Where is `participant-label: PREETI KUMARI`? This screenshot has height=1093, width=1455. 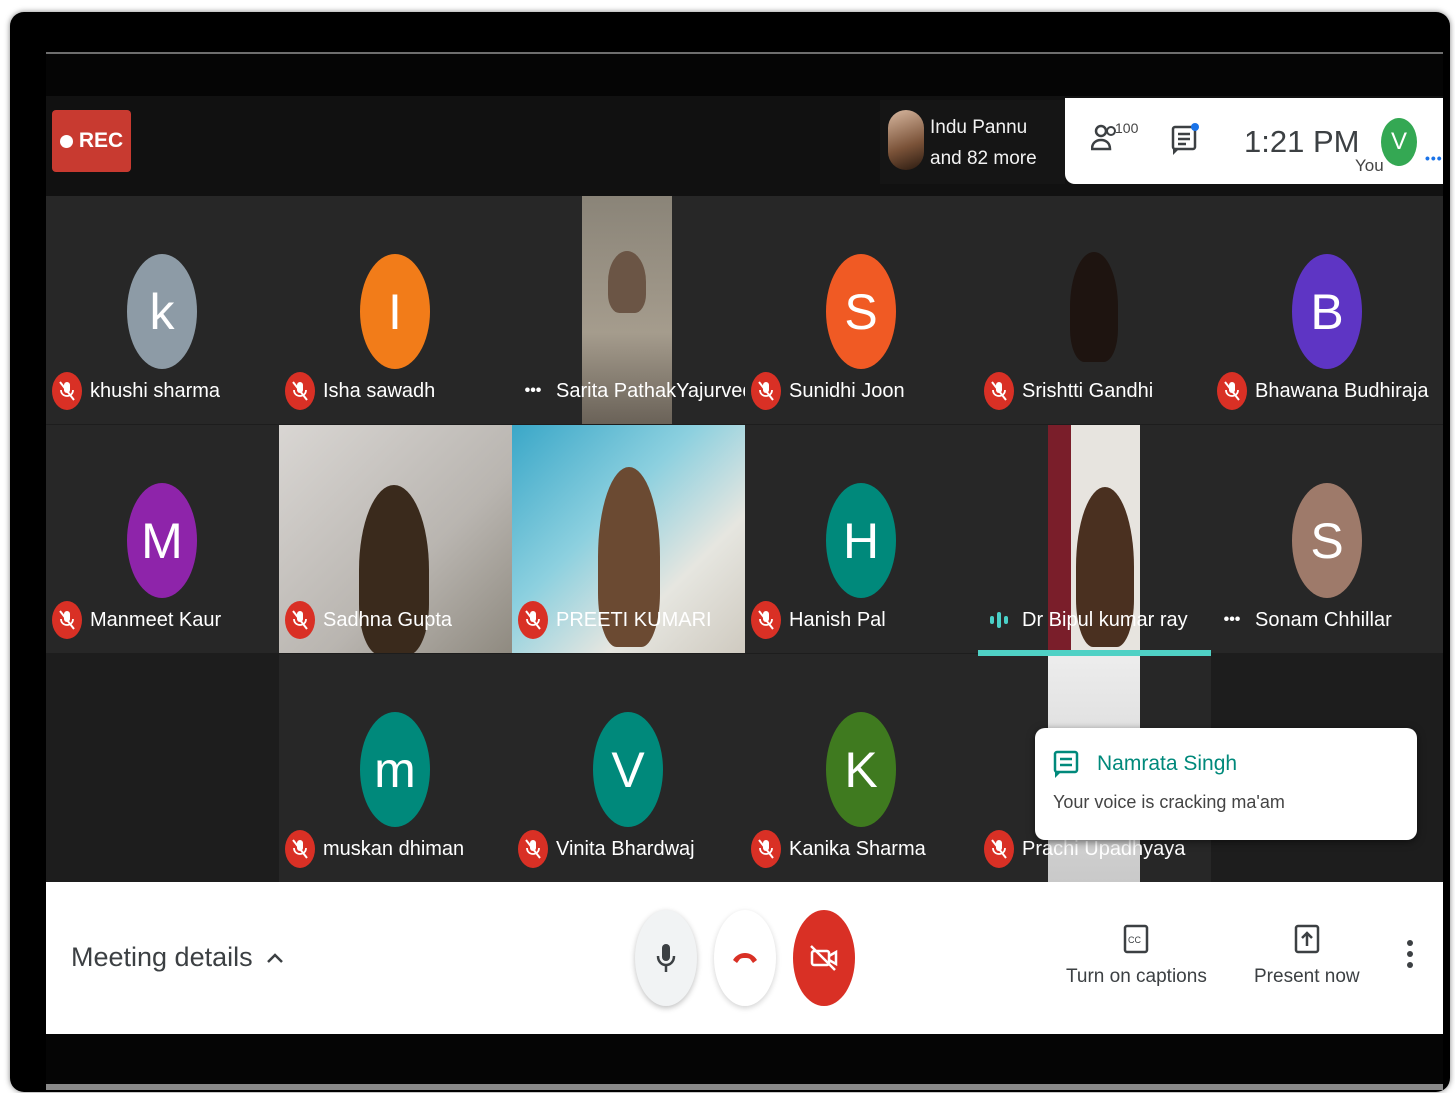
participant-label: PREETI KUMARI is located at coordinates (615, 620).